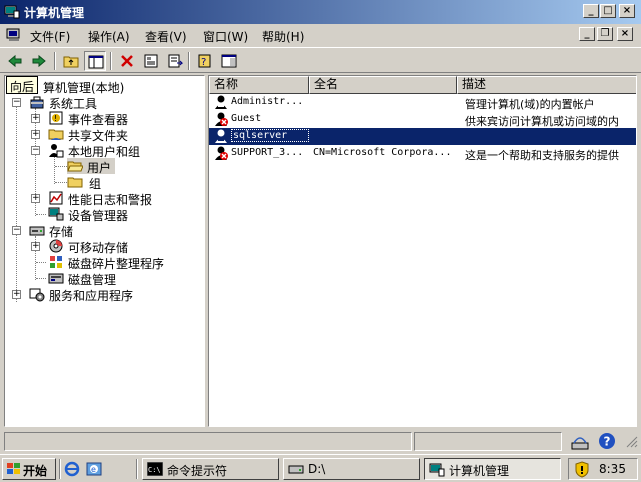 This screenshot has width=641, height=482. What do you see at coordinates (221, 102) in the screenshot?
I see `user-icon` at bounding box center [221, 102].